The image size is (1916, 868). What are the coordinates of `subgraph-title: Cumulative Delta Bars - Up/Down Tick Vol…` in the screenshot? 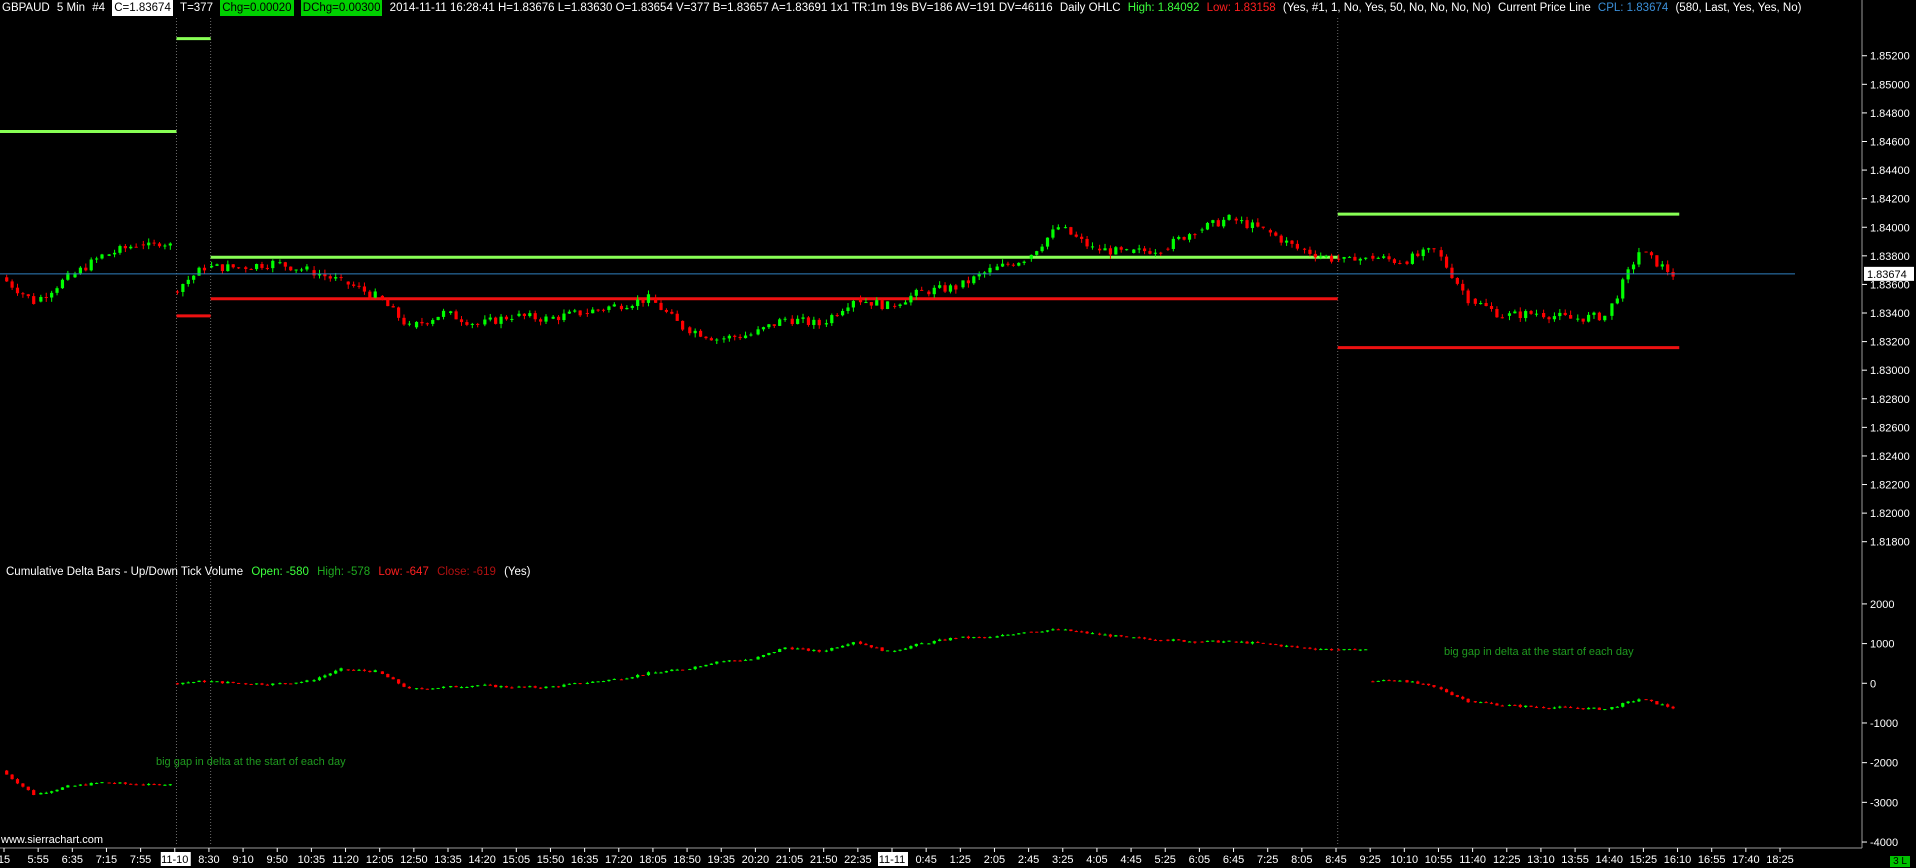 It's located at (125, 572).